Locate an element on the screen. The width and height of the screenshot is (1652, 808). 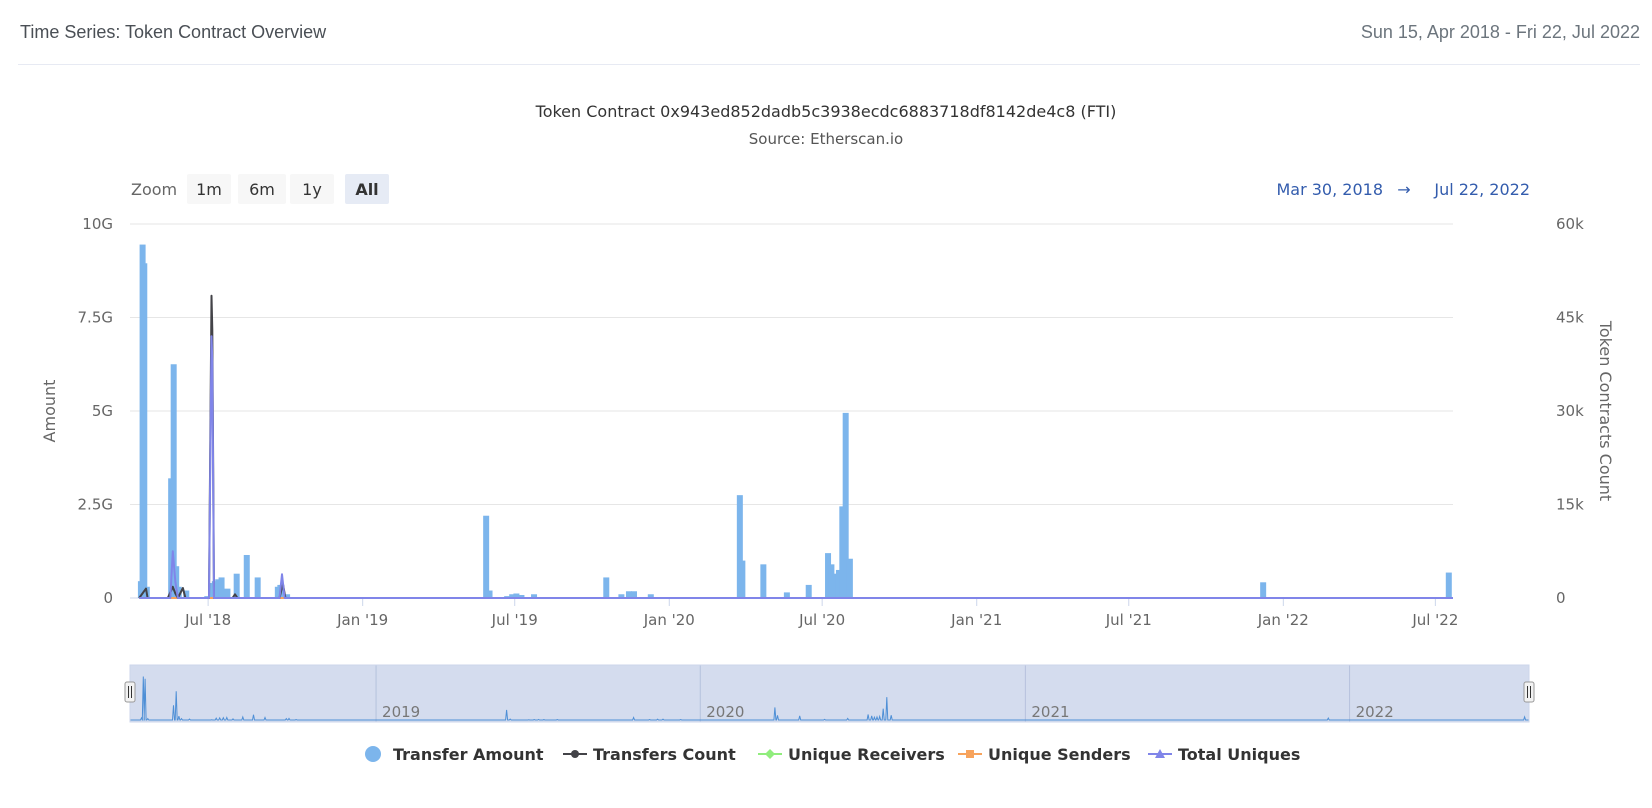
x-tick-label: Jul '21 is located at coordinates (1128, 620).